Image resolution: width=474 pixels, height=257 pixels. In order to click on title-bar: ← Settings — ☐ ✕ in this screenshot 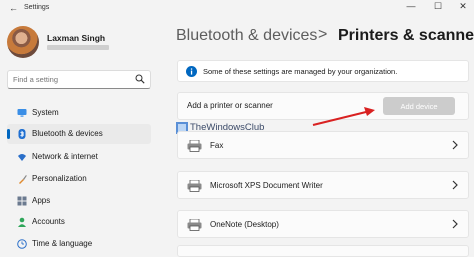, I will do `click(237, 9)`.